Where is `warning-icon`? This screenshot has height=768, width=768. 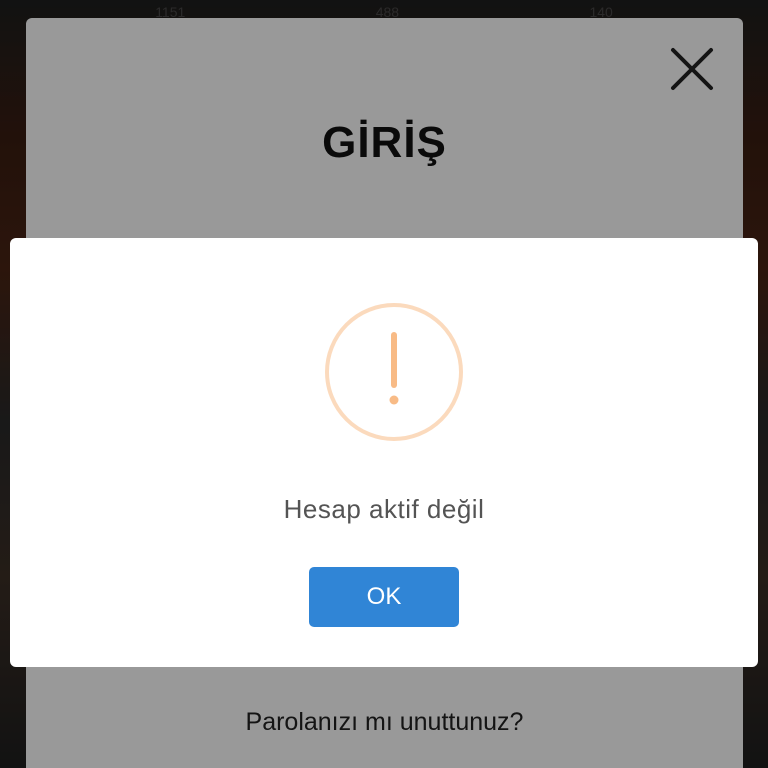 warning-icon is located at coordinates (394, 372).